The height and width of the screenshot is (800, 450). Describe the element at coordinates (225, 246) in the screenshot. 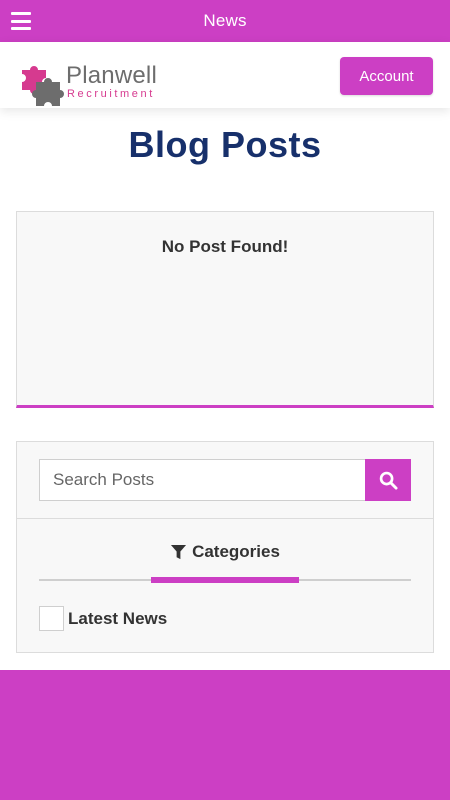

I see `empty-posts-message: No Post Found!` at that location.